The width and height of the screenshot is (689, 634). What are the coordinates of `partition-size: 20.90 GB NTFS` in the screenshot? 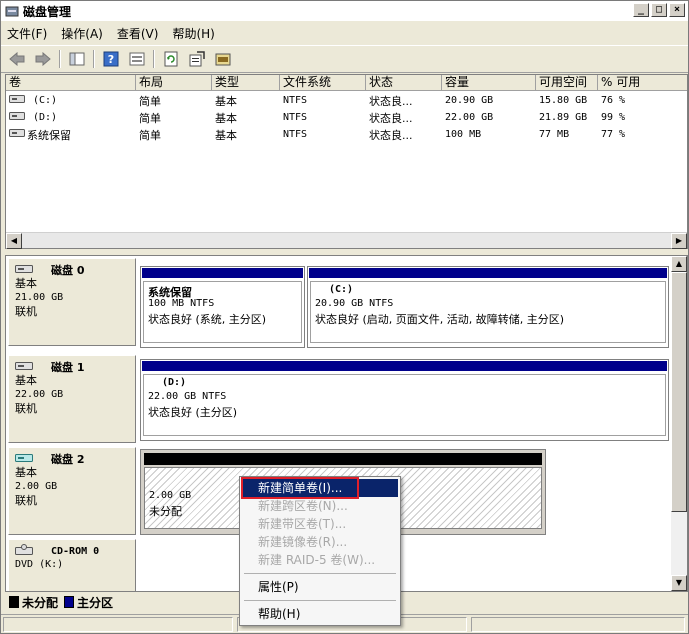 It's located at (354, 303).